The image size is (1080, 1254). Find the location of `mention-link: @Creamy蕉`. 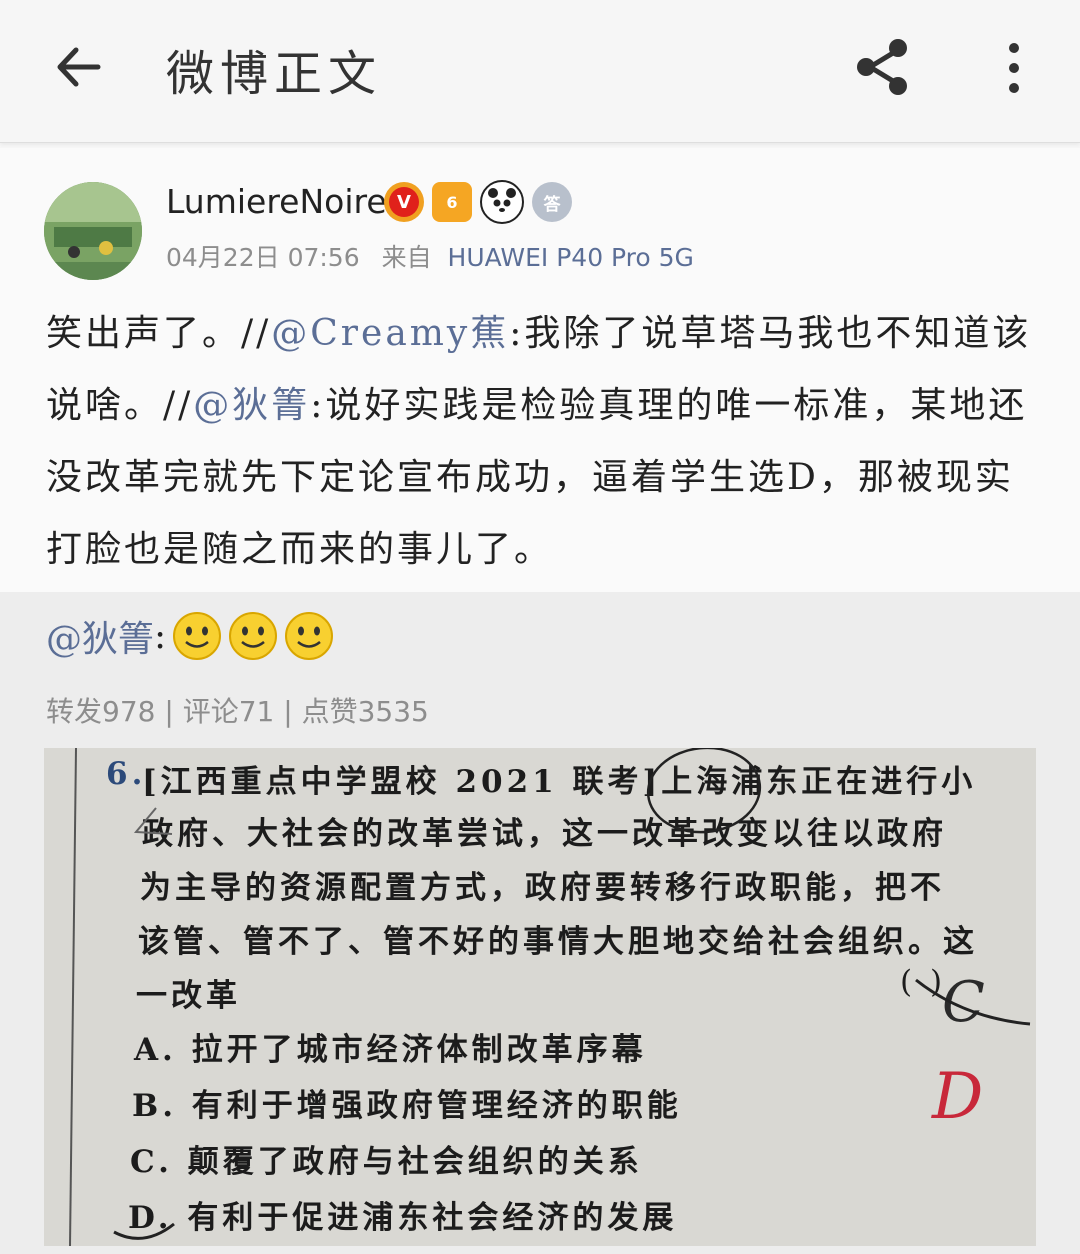

mention-link: @Creamy蕉 is located at coordinates (390, 333).